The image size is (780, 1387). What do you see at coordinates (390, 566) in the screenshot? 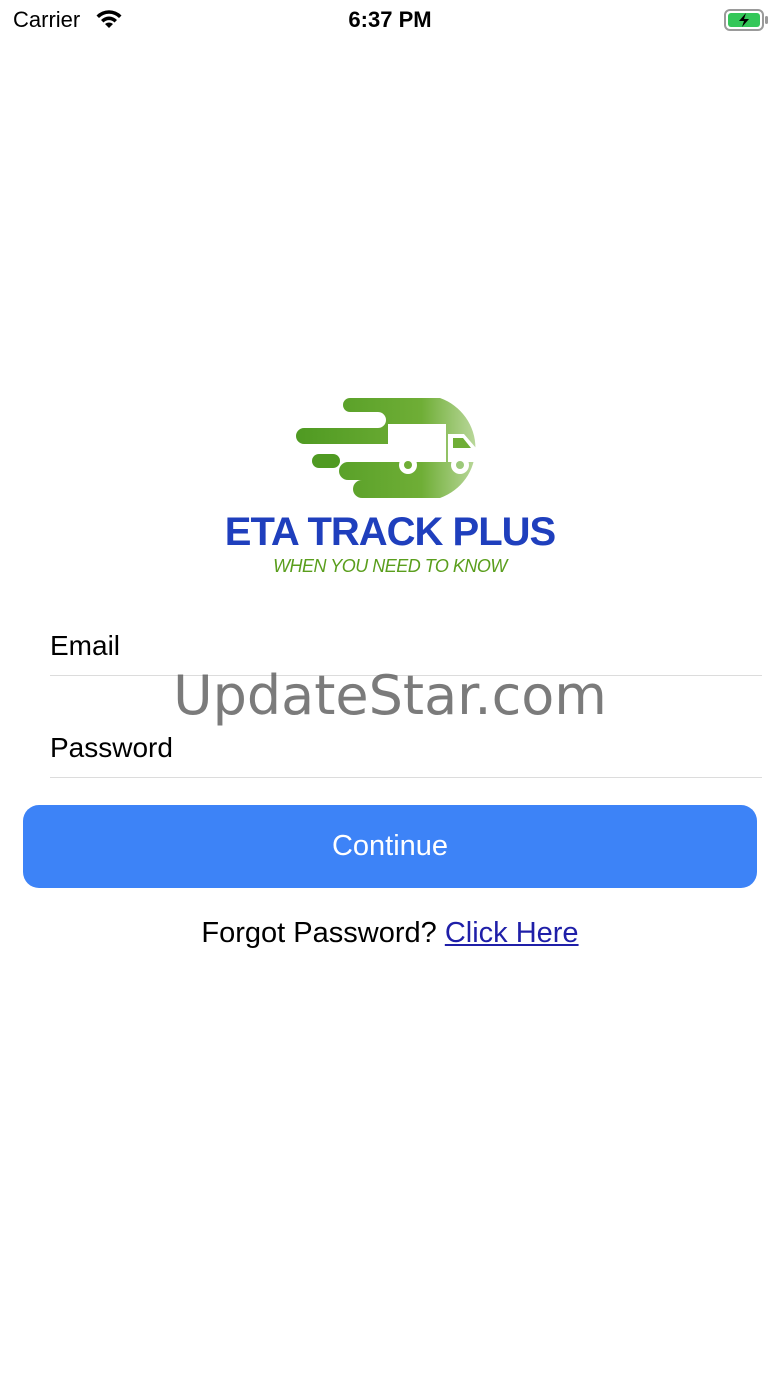
I see `logo-tagline: WHEN YOU NEED TO KNOW` at bounding box center [390, 566].